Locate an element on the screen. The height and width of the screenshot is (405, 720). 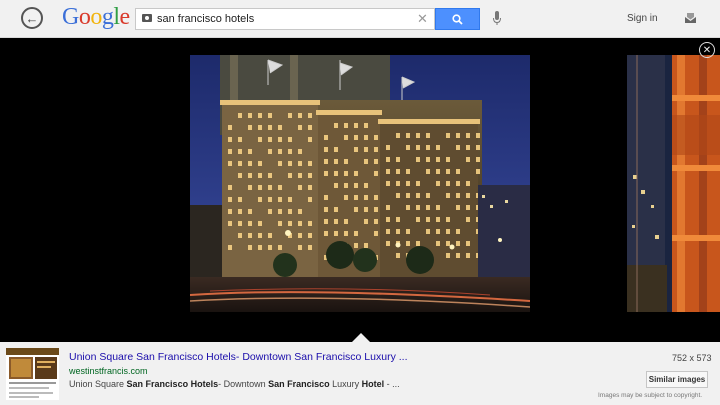
result-url-link: westinstfrancis.com is located at coordinates (108, 371).